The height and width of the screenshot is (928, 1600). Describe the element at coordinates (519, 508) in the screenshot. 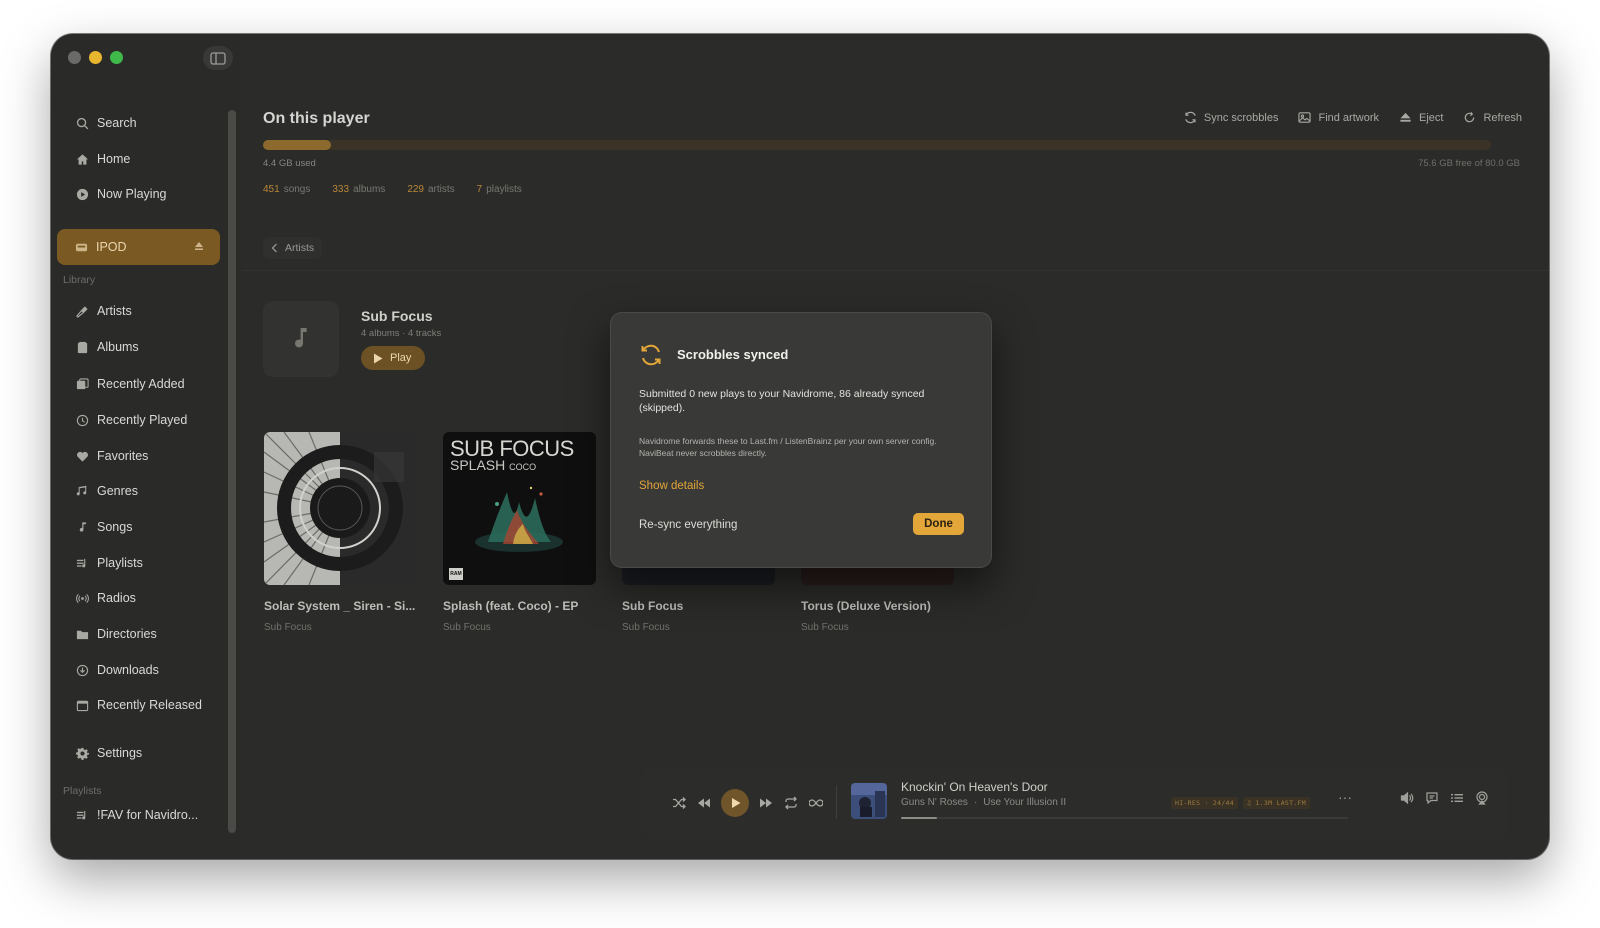

I see `album-cover: SUB FOCUS SPLASH COCO RAM` at that location.